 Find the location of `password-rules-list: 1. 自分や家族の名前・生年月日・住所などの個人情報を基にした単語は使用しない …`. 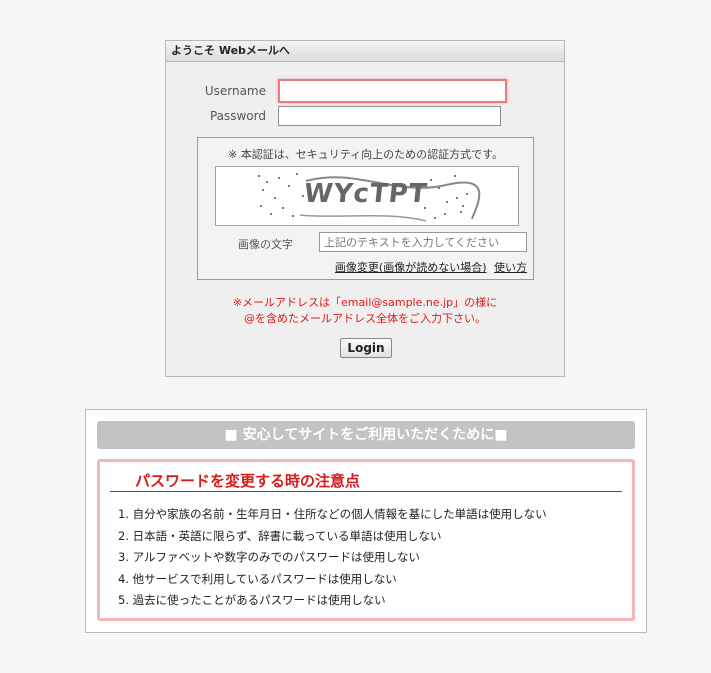

password-rules-list: 1. 自分や家族の名前・生年月日・住所などの個人情報を基にした単語は使用しない … is located at coordinates (332, 558).